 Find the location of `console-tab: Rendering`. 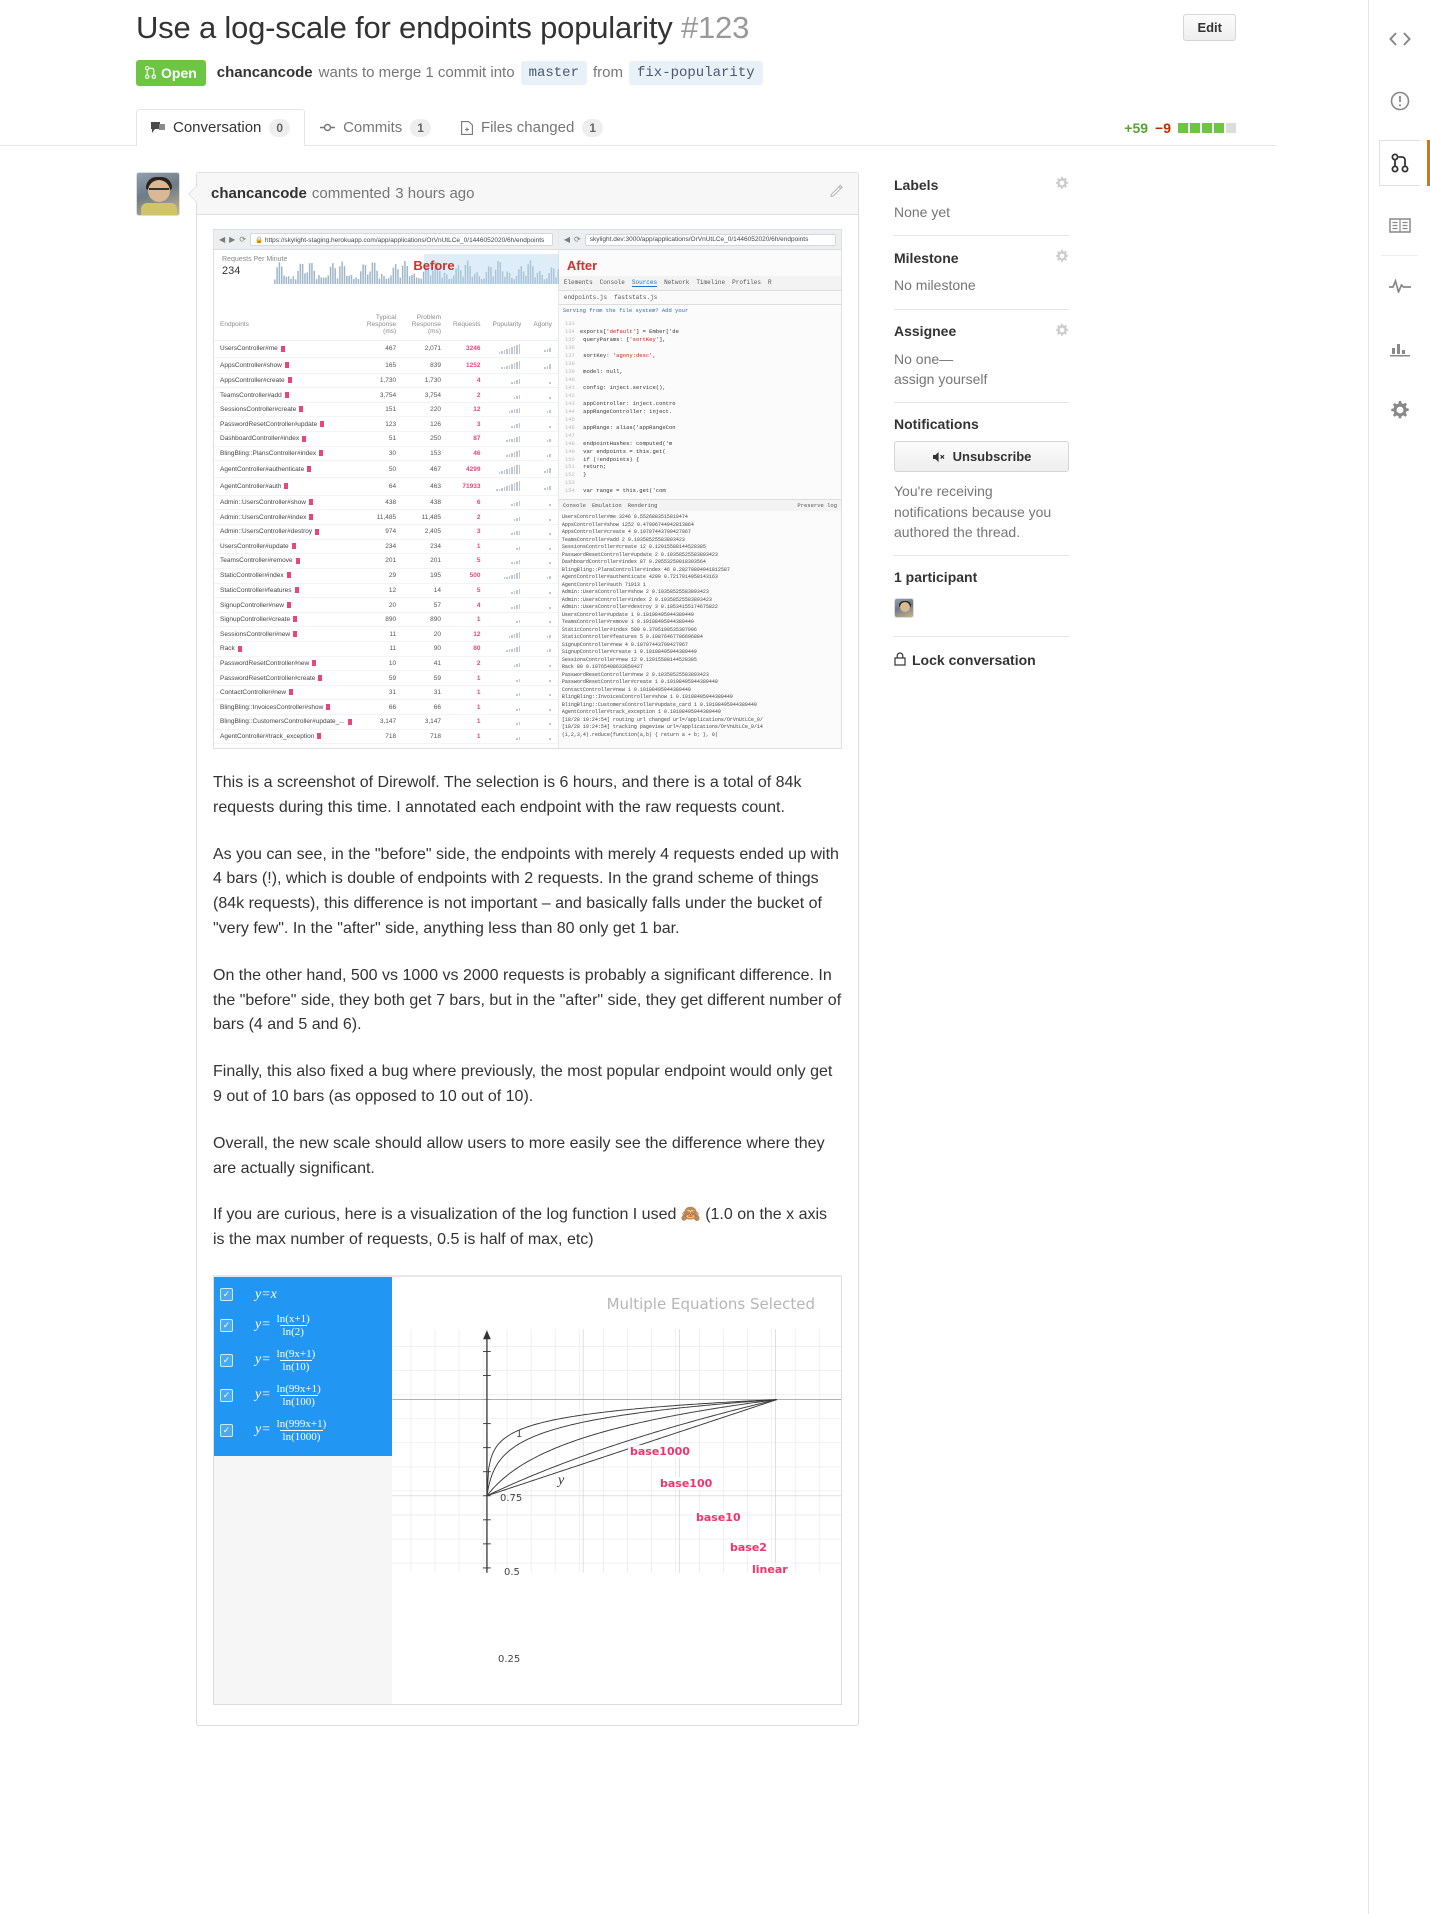

console-tab: Rendering is located at coordinates (643, 505).